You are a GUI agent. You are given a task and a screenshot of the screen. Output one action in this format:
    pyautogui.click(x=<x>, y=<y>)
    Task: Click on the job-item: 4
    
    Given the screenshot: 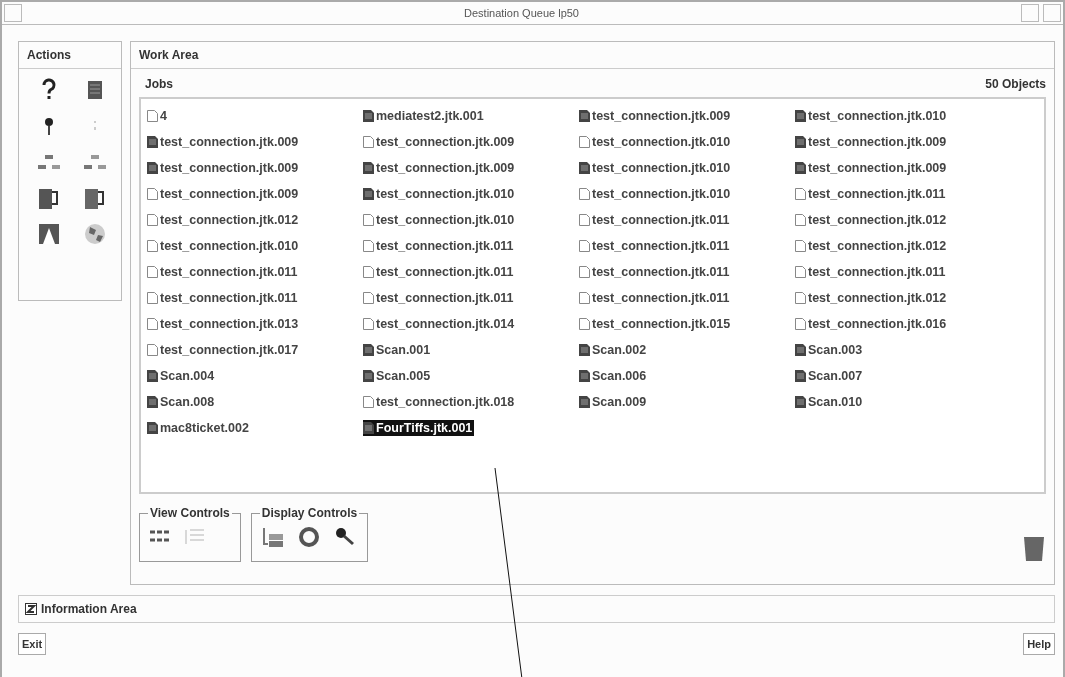 What is the action you would take?
    pyautogui.click(x=158, y=116)
    